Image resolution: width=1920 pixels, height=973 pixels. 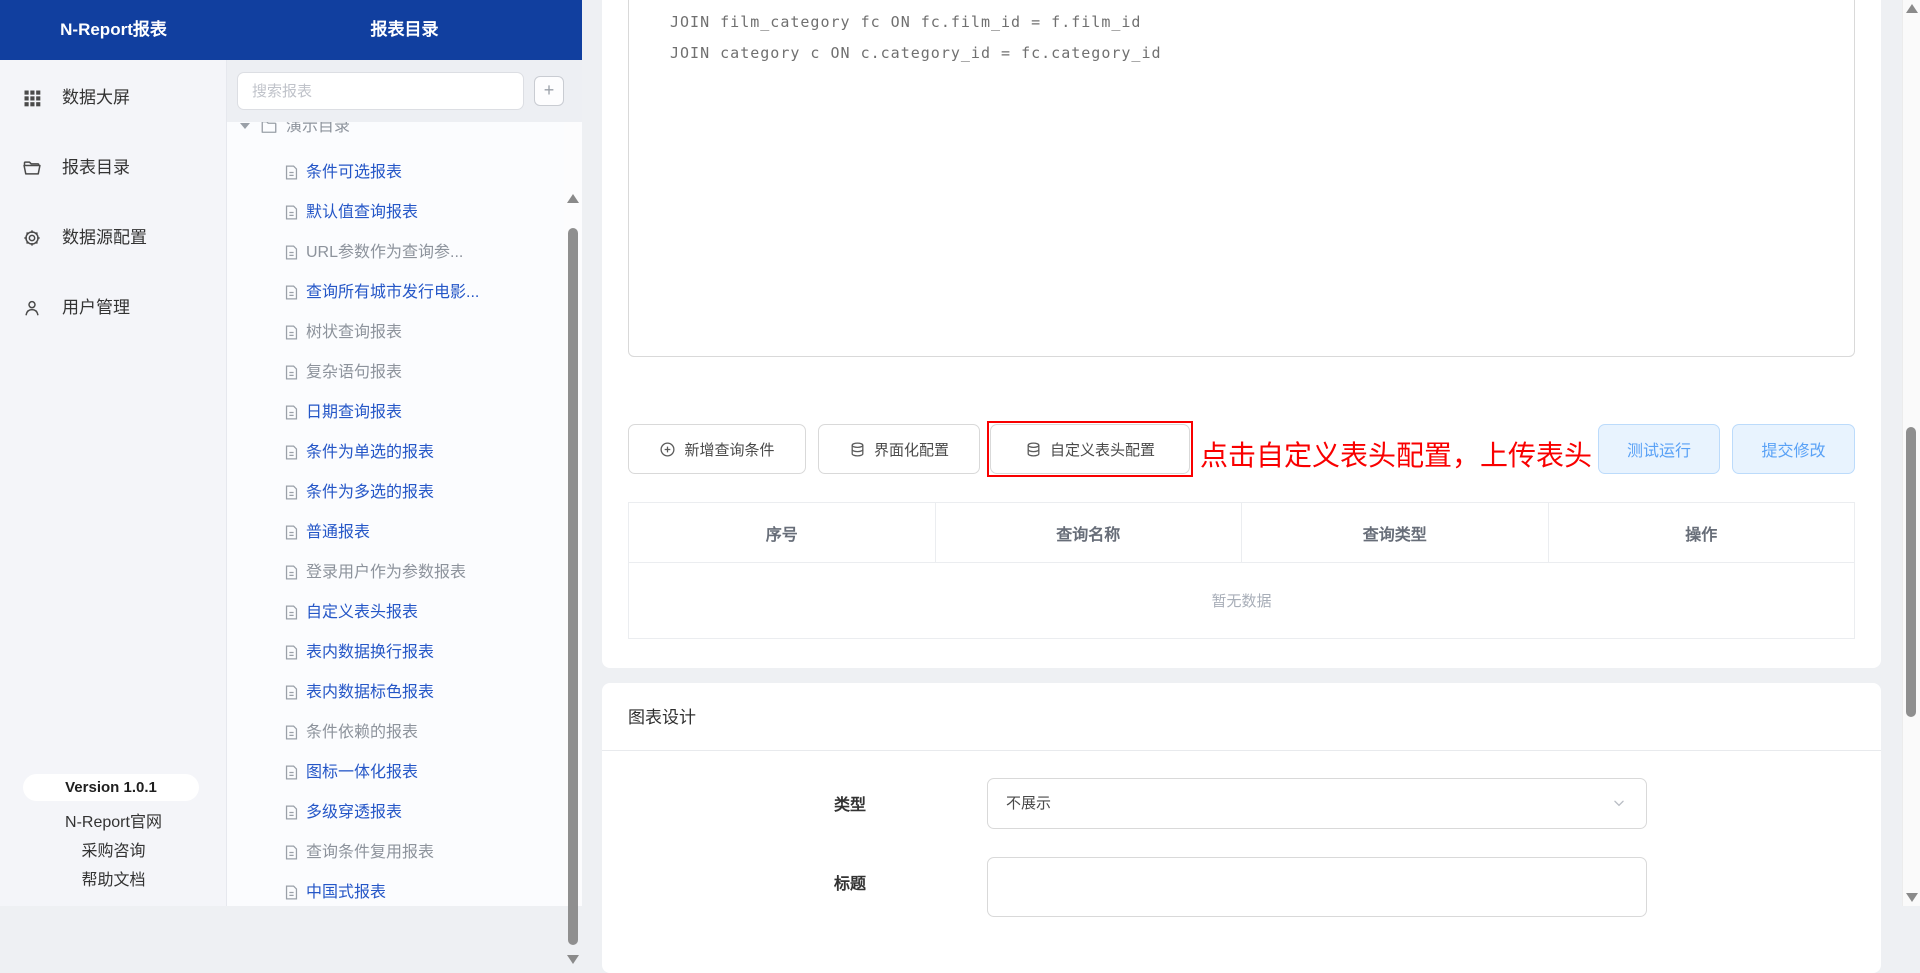 I want to click on tree-item-label: 表内数据标色报表, so click(x=370, y=692).